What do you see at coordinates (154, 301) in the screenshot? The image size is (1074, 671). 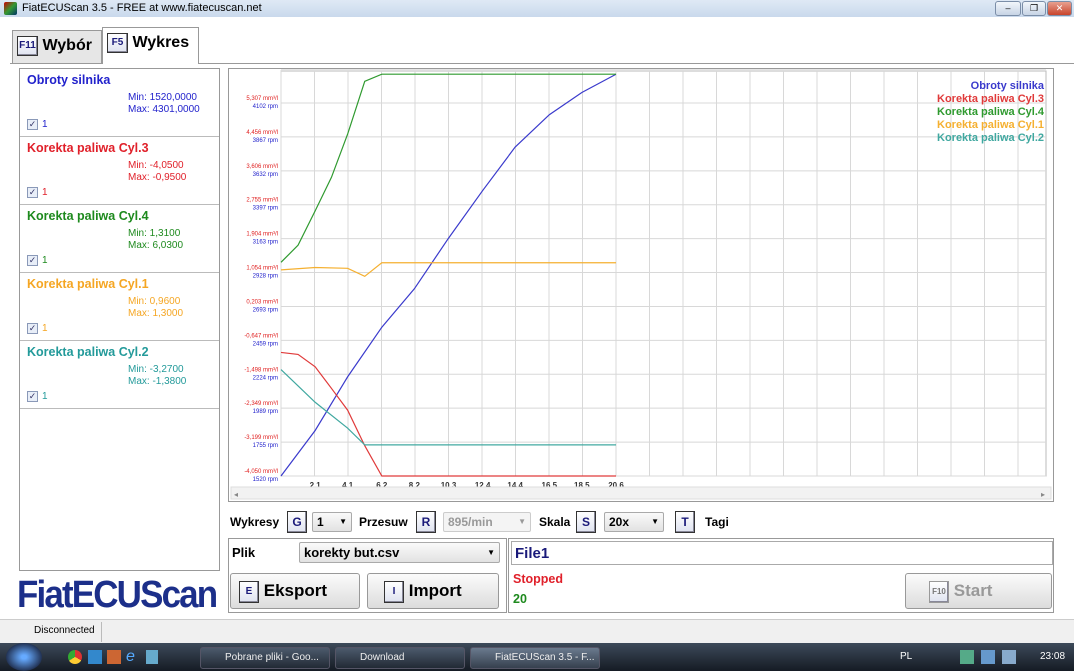 I see `signal-min: Min: 0,9600` at bounding box center [154, 301].